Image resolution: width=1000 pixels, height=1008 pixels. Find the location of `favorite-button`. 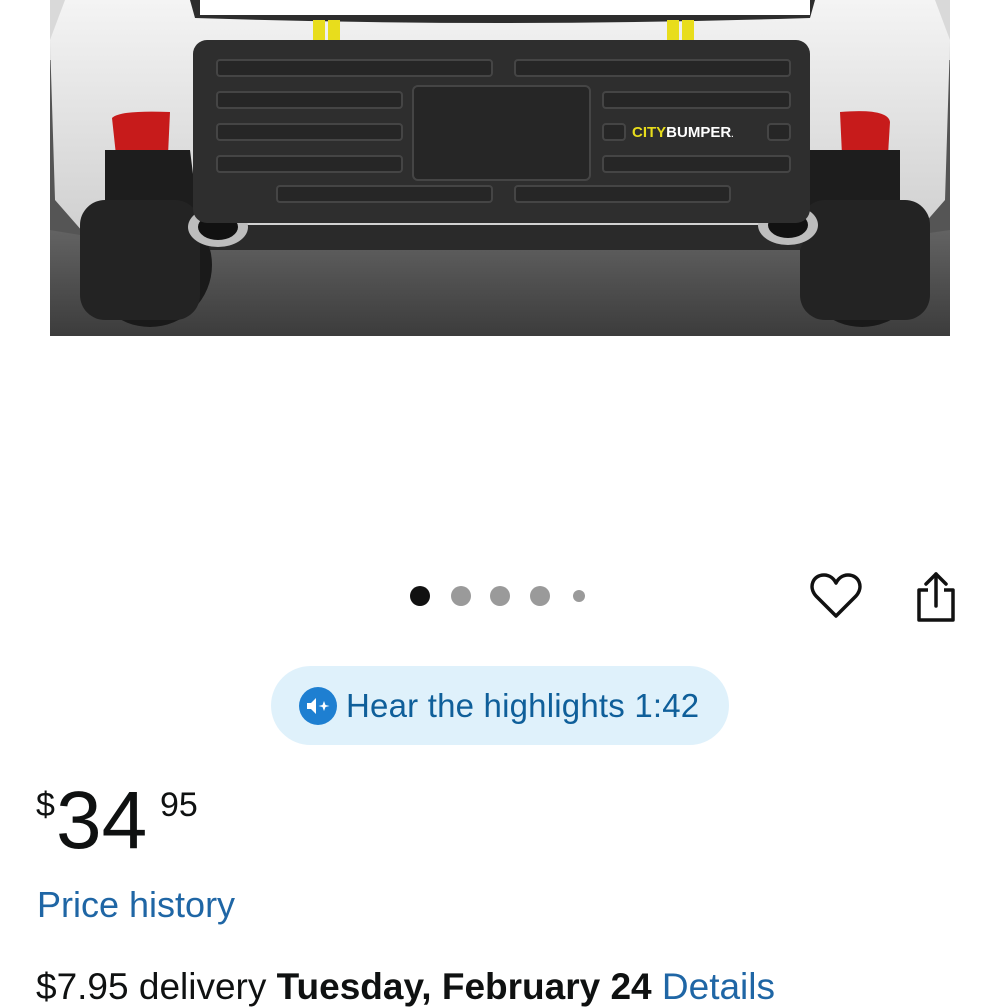

favorite-button is located at coordinates (836, 596).